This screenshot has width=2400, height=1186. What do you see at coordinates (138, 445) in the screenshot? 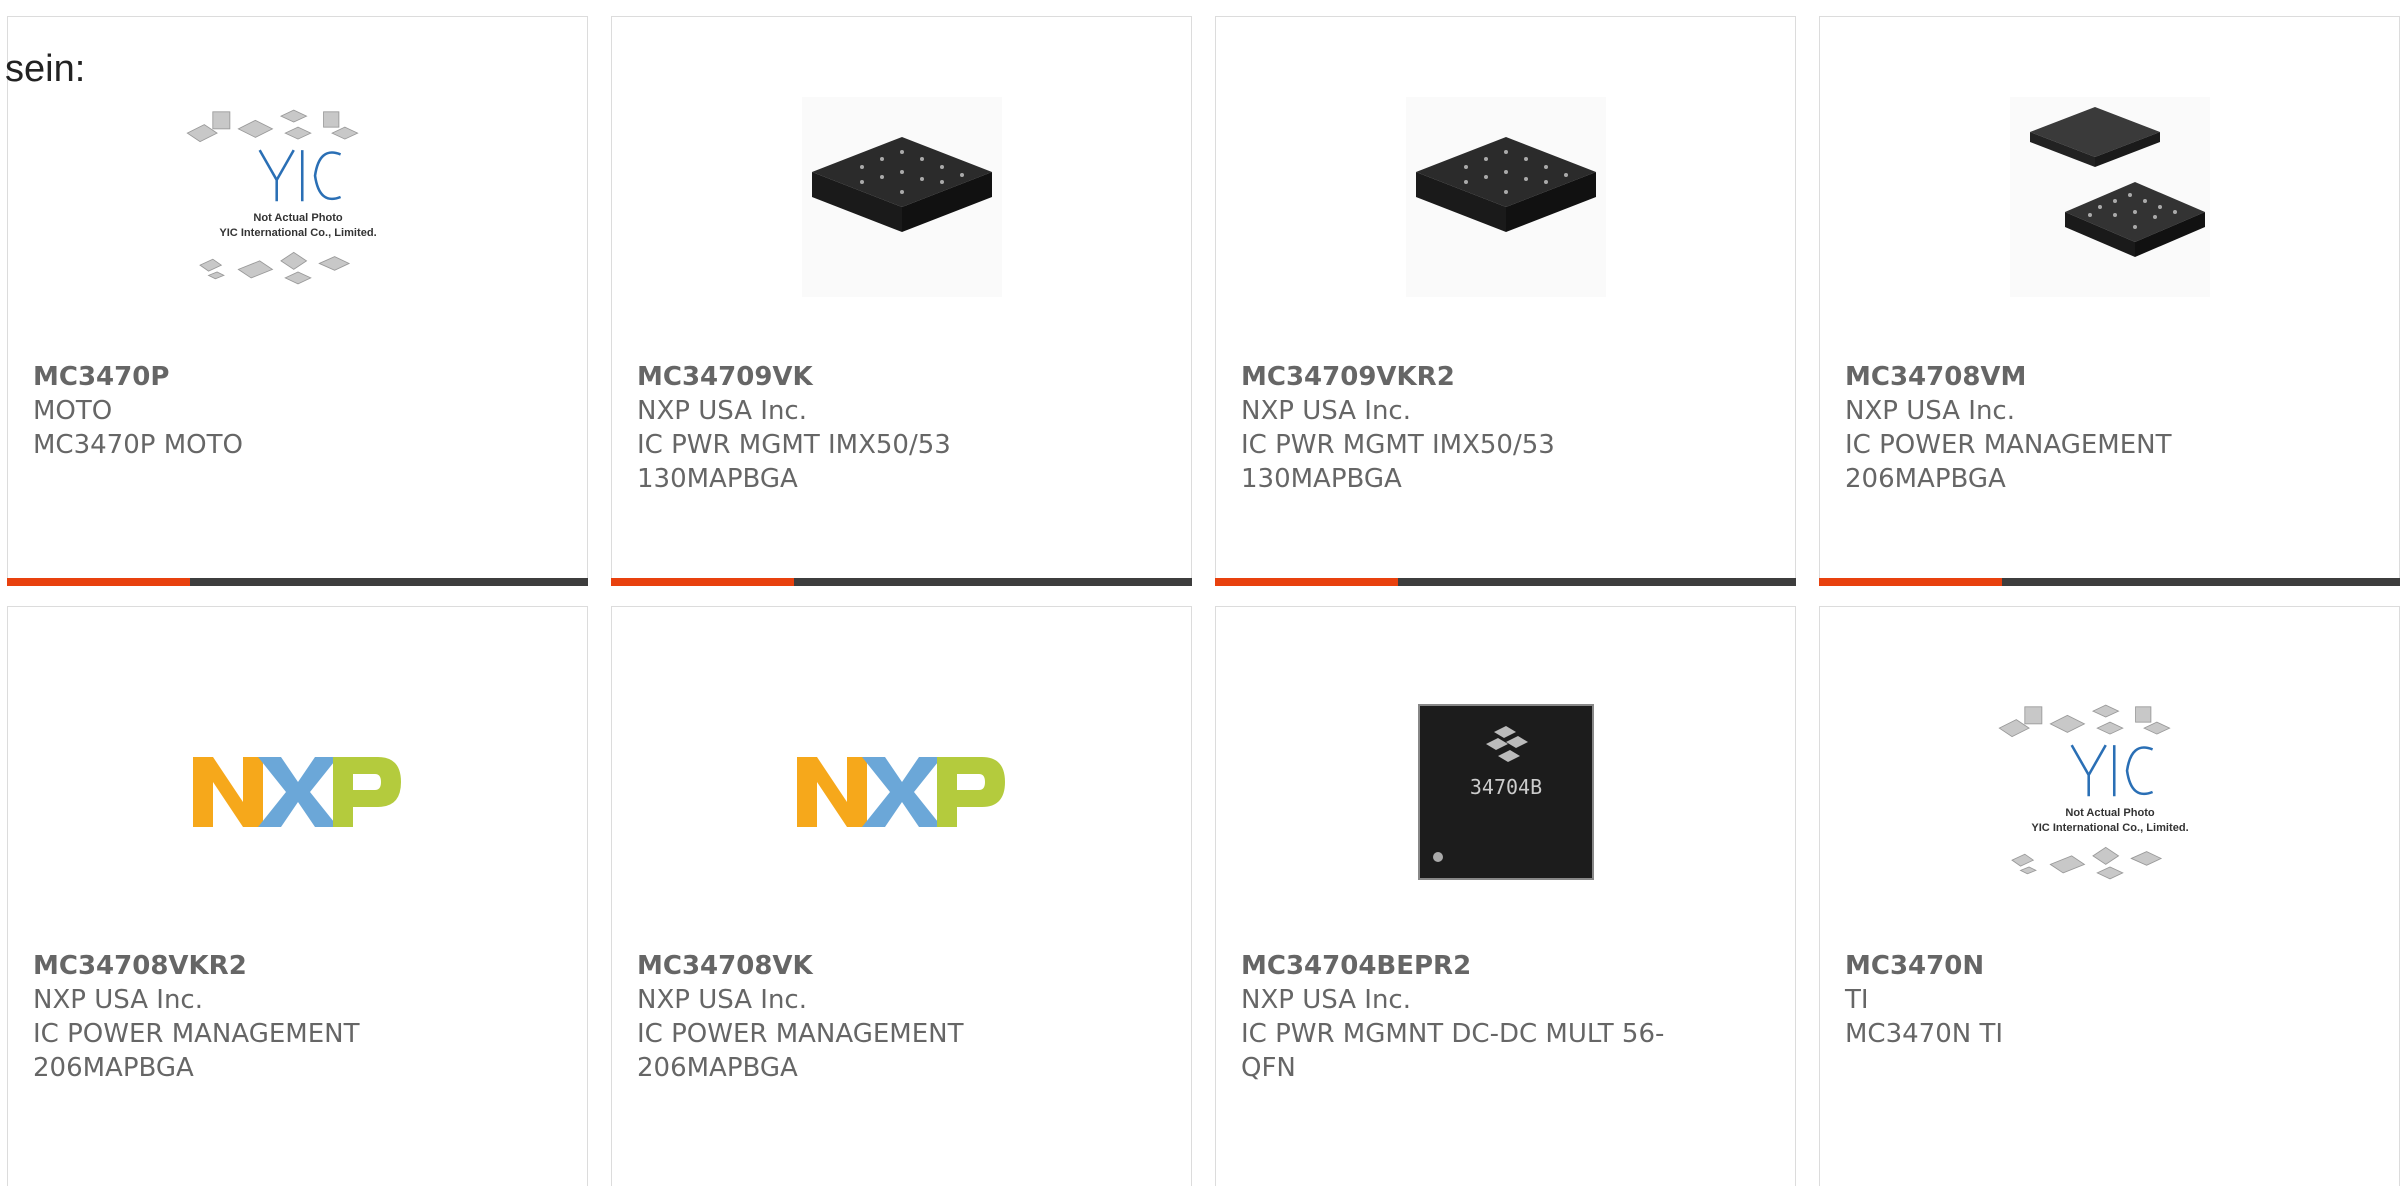
I see `description: MC3470P MOTO` at bounding box center [138, 445].